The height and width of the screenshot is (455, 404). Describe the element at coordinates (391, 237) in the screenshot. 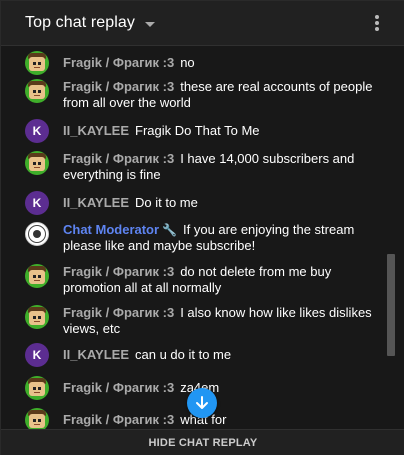

I see `chat-scrollbar` at that location.